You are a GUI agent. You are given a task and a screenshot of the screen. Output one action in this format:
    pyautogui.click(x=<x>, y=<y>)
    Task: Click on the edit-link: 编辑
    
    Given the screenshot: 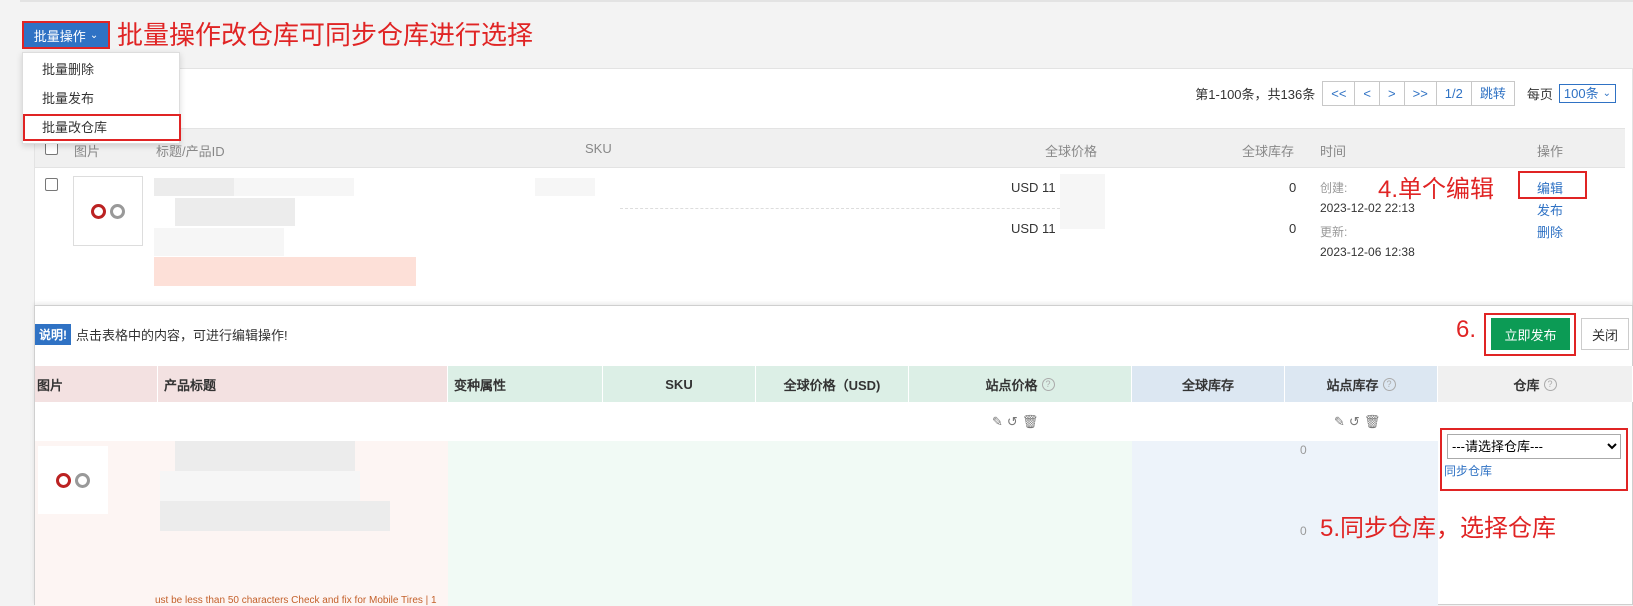 What is the action you would take?
    pyautogui.click(x=1550, y=187)
    